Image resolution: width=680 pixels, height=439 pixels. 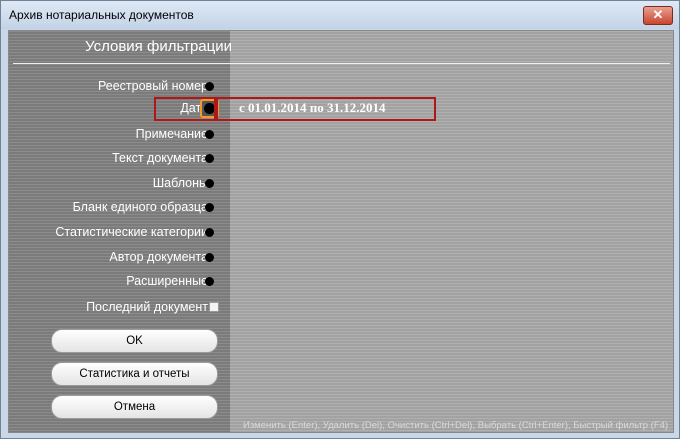 What do you see at coordinates (214, 307) in the screenshot?
I see `last-document-checkbox` at bounding box center [214, 307].